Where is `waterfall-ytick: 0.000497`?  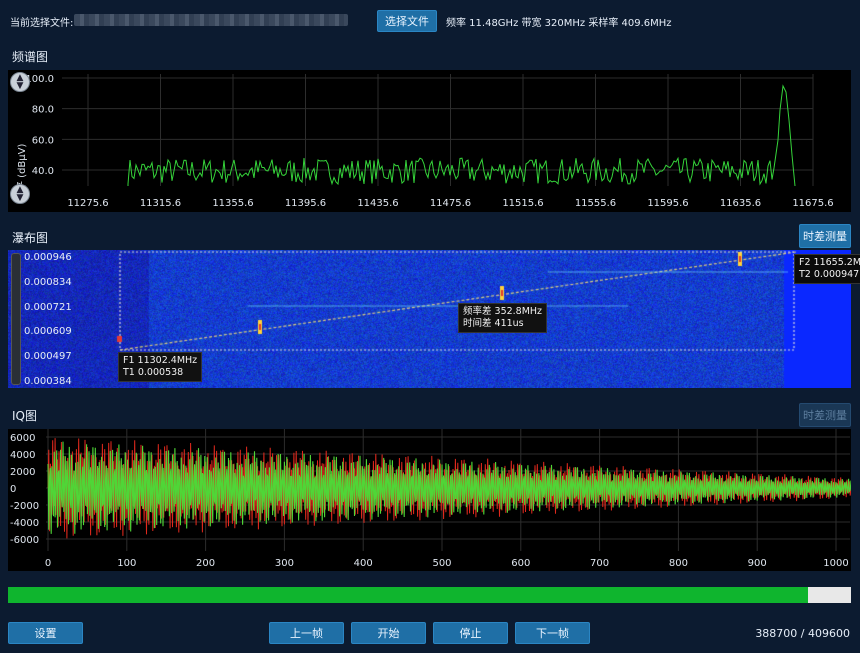 waterfall-ytick: 0.000497 is located at coordinates (48, 357).